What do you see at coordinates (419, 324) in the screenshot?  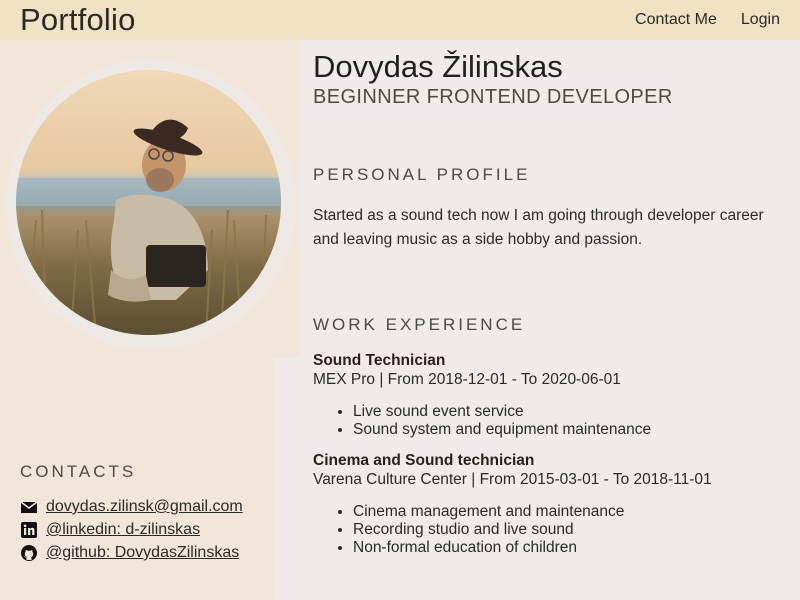 I see `work-experience-heading: WORK EXPERIENCE` at bounding box center [419, 324].